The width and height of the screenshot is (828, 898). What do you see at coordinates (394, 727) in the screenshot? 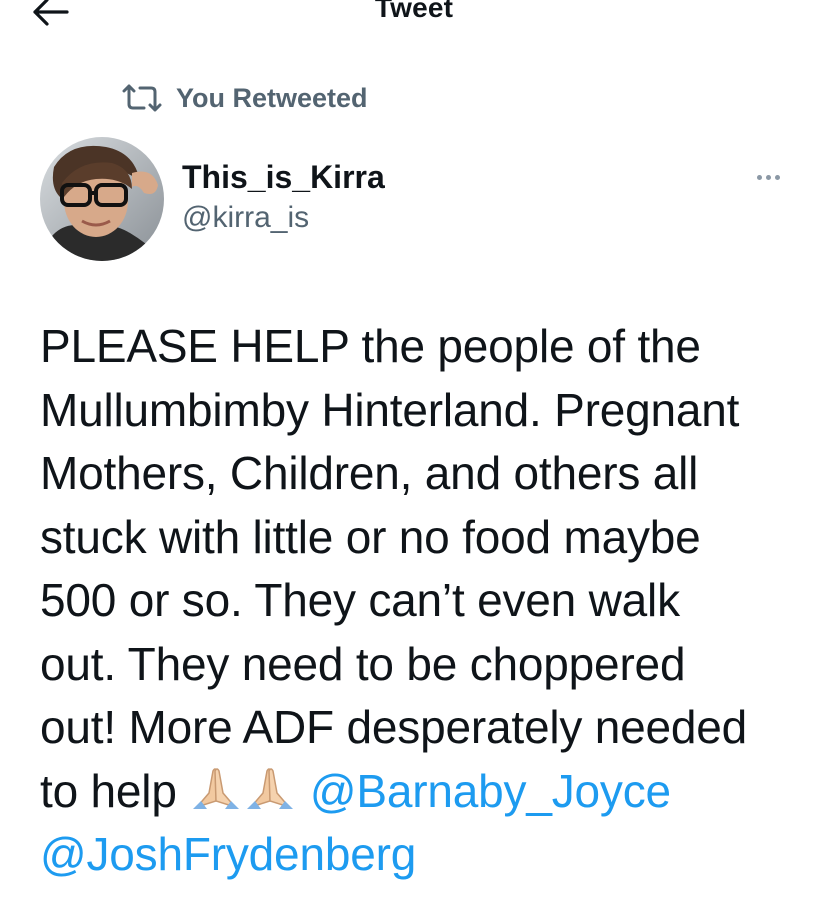
I see `tweet-line: out! More ADF desperately needed` at bounding box center [394, 727].